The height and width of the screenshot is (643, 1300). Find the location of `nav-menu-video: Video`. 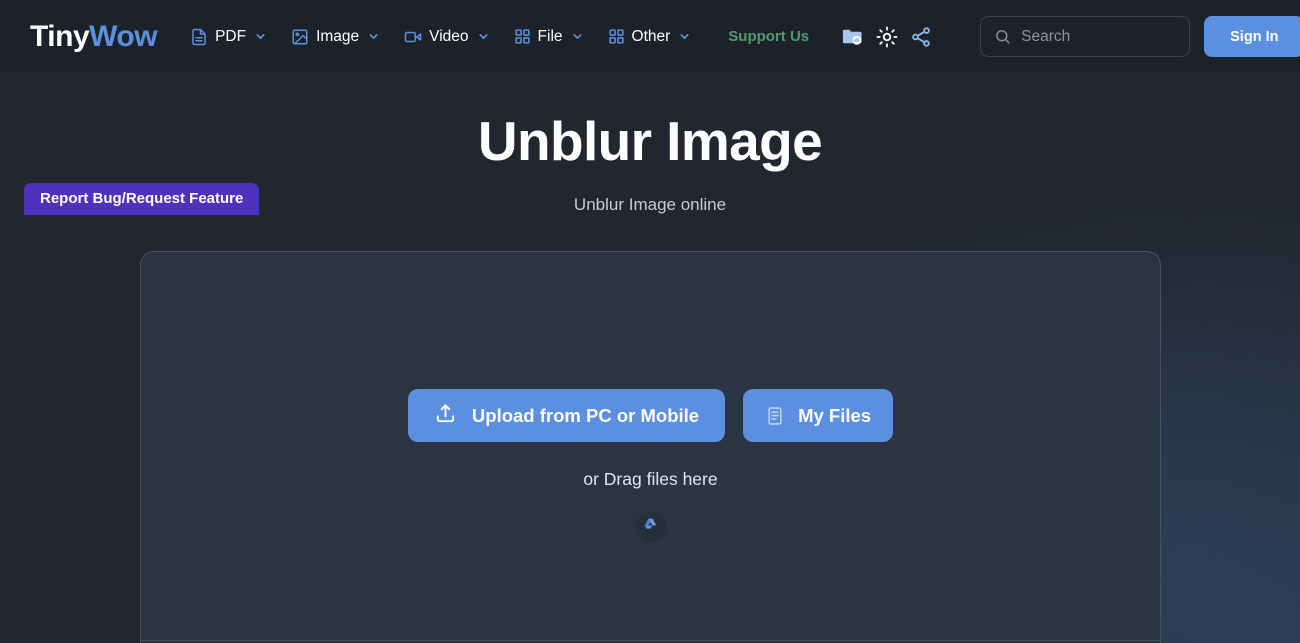

nav-menu-video: Video is located at coordinates (446, 37).